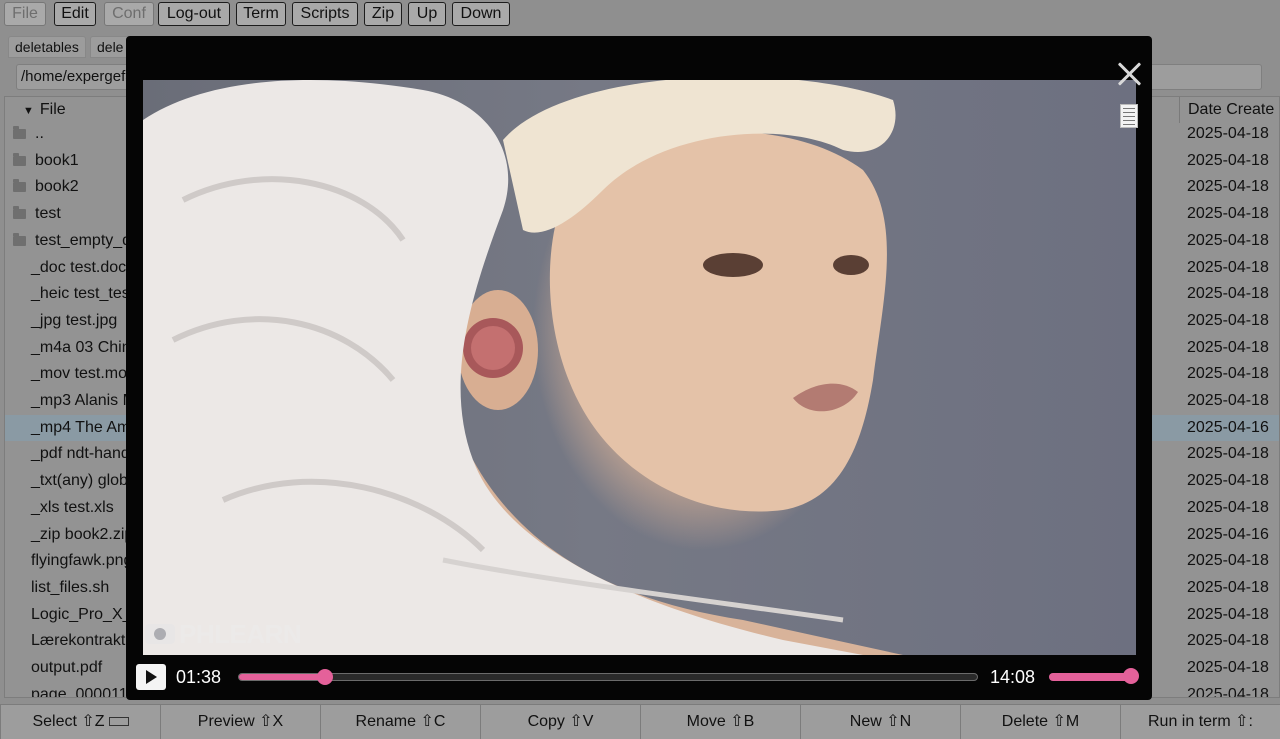 The width and height of the screenshot is (1280, 739). I want to click on action-button-label: Move ⇧B, so click(720, 721).